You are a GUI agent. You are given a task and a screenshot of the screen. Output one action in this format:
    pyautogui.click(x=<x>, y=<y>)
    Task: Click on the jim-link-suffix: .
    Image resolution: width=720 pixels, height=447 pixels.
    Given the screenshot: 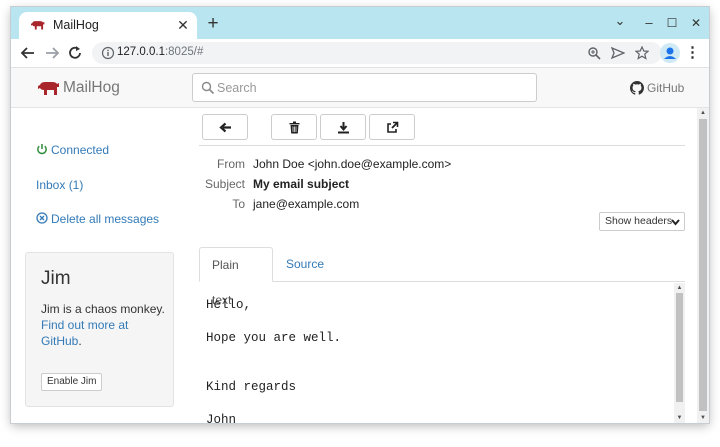 What is the action you would take?
    pyautogui.click(x=80, y=341)
    